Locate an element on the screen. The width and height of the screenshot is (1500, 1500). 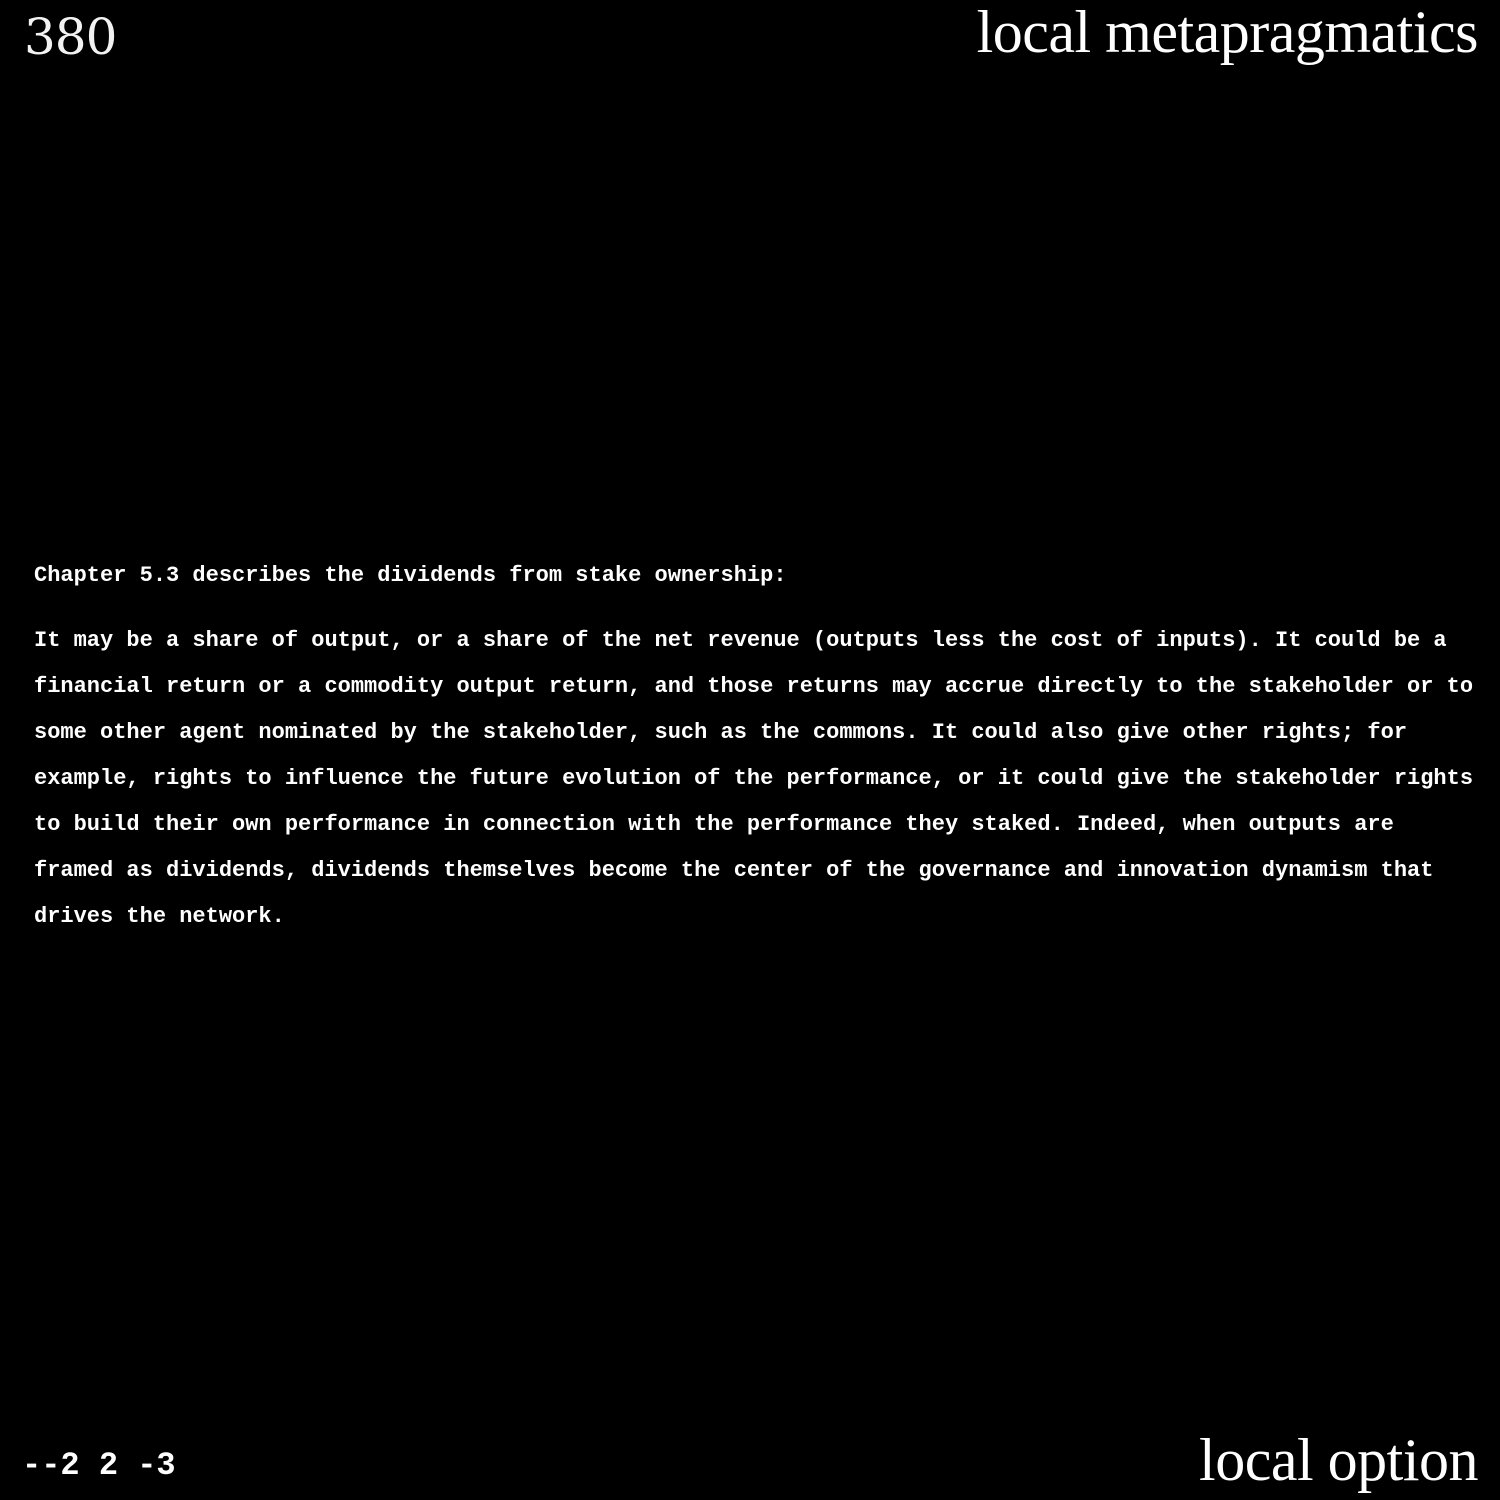
footer-title: local option is located at coordinates (1338, 1460).